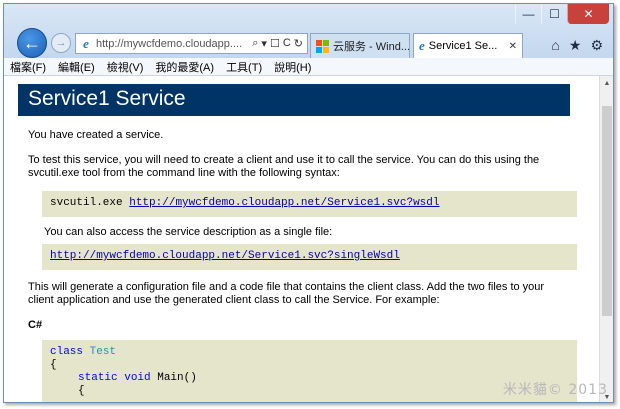 The width and height of the screenshot is (620, 409). I want to click on code-line: class Test, so click(309, 352).